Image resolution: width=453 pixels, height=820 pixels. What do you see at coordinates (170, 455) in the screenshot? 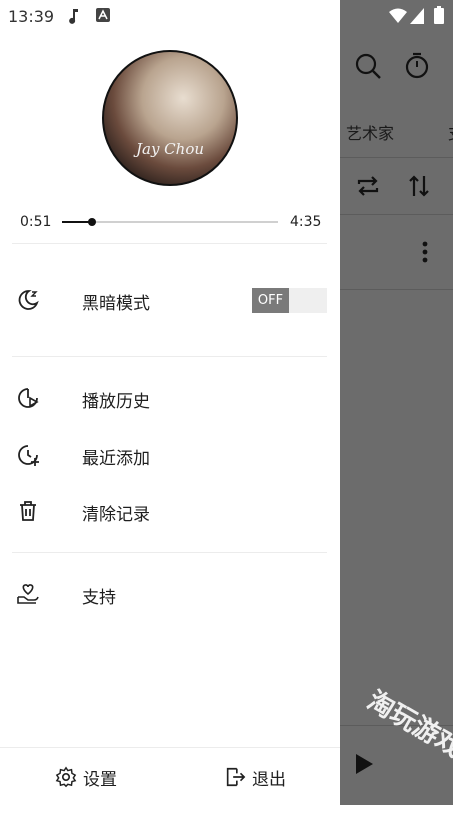
I see `menu-item-recently-added: 最近添加` at bounding box center [170, 455].